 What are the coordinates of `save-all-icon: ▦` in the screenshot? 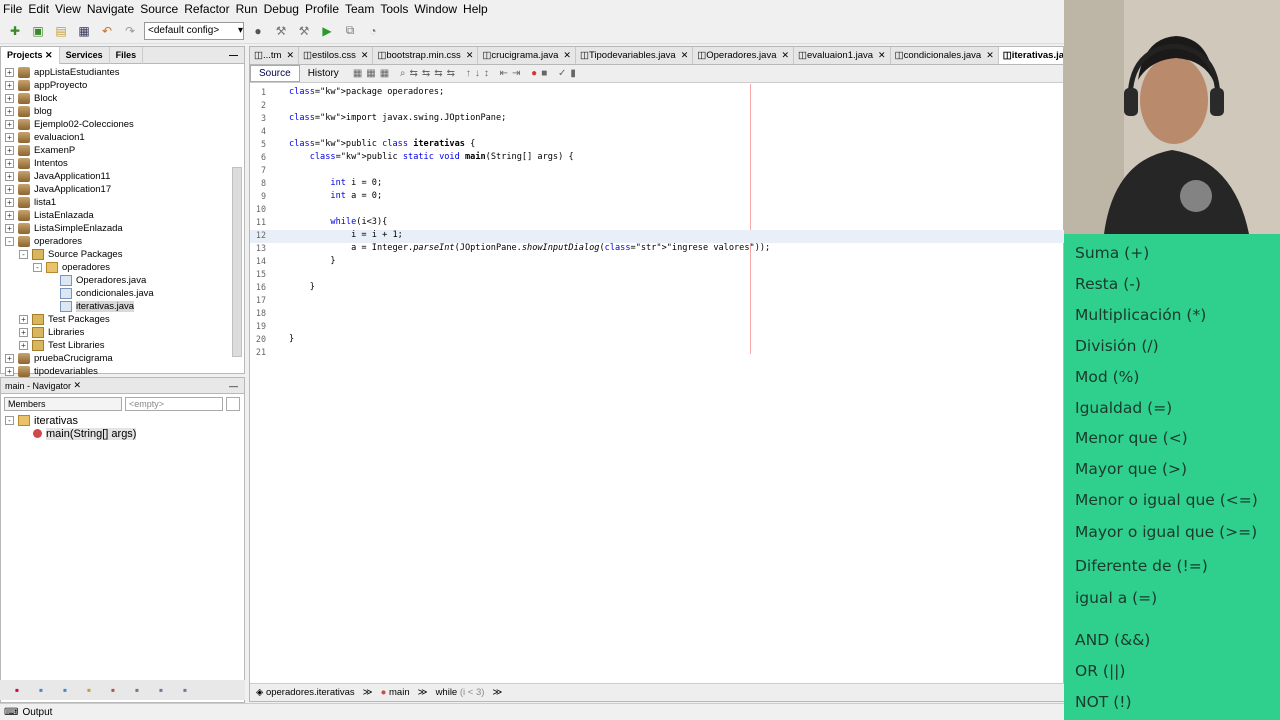 It's located at (84, 31).